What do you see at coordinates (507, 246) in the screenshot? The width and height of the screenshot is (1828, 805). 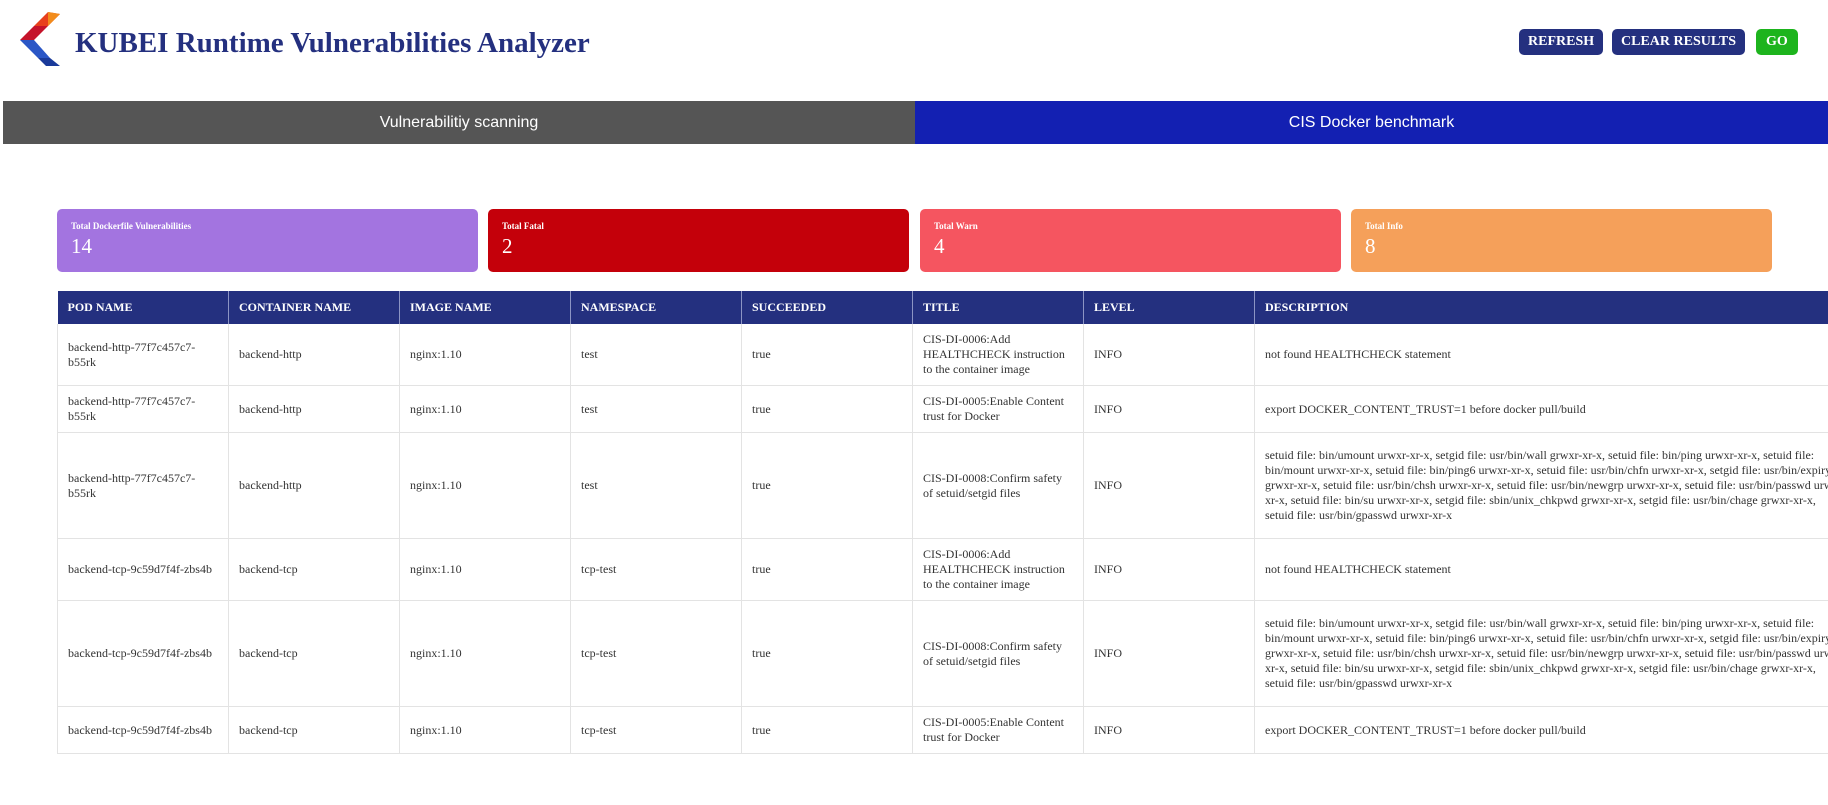 I see `card-value: 2` at bounding box center [507, 246].